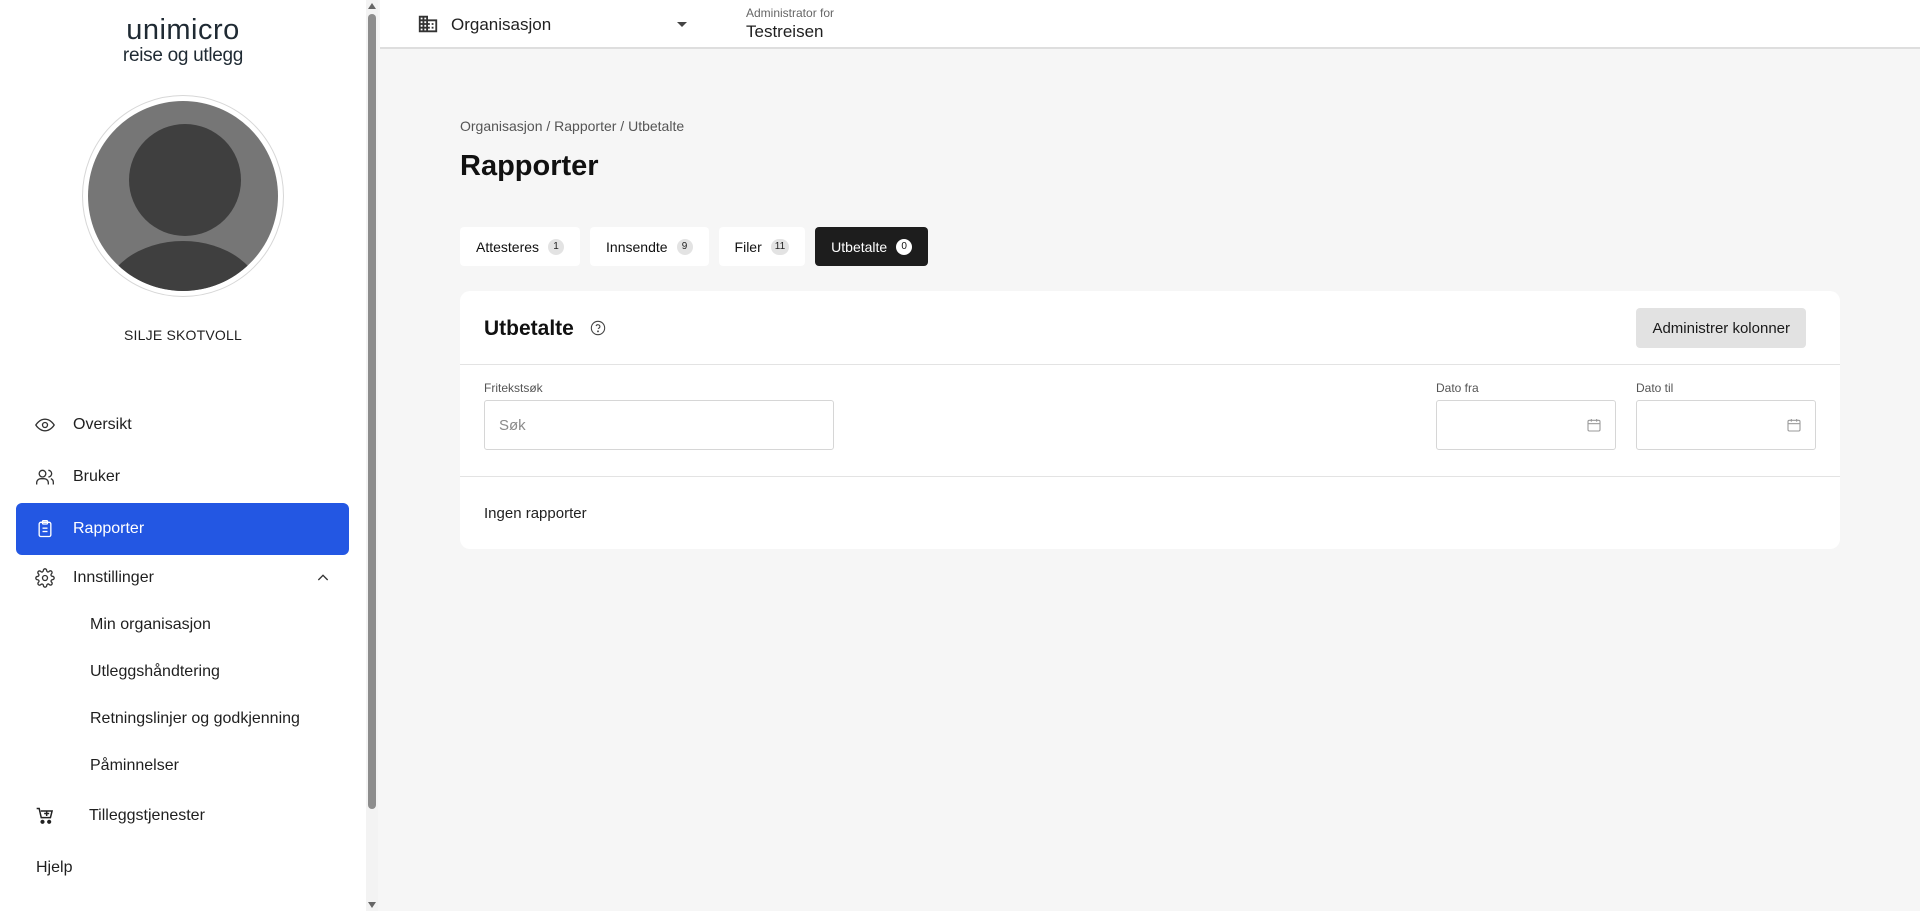 This screenshot has height=911, width=1920. Describe the element at coordinates (572, 126) in the screenshot. I see `breadcrumb: Organisasjon / Rapporter / Utbetalte` at that location.